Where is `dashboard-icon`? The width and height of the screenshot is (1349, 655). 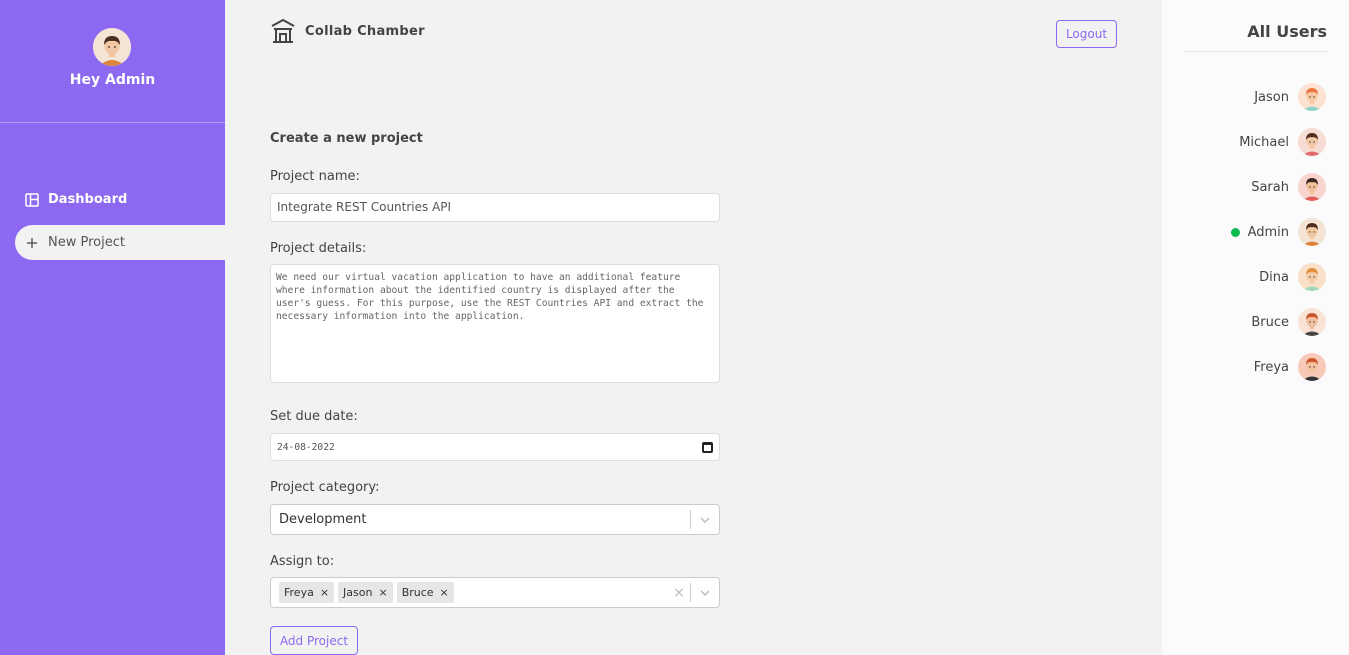
dashboard-icon is located at coordinates (32, 199).